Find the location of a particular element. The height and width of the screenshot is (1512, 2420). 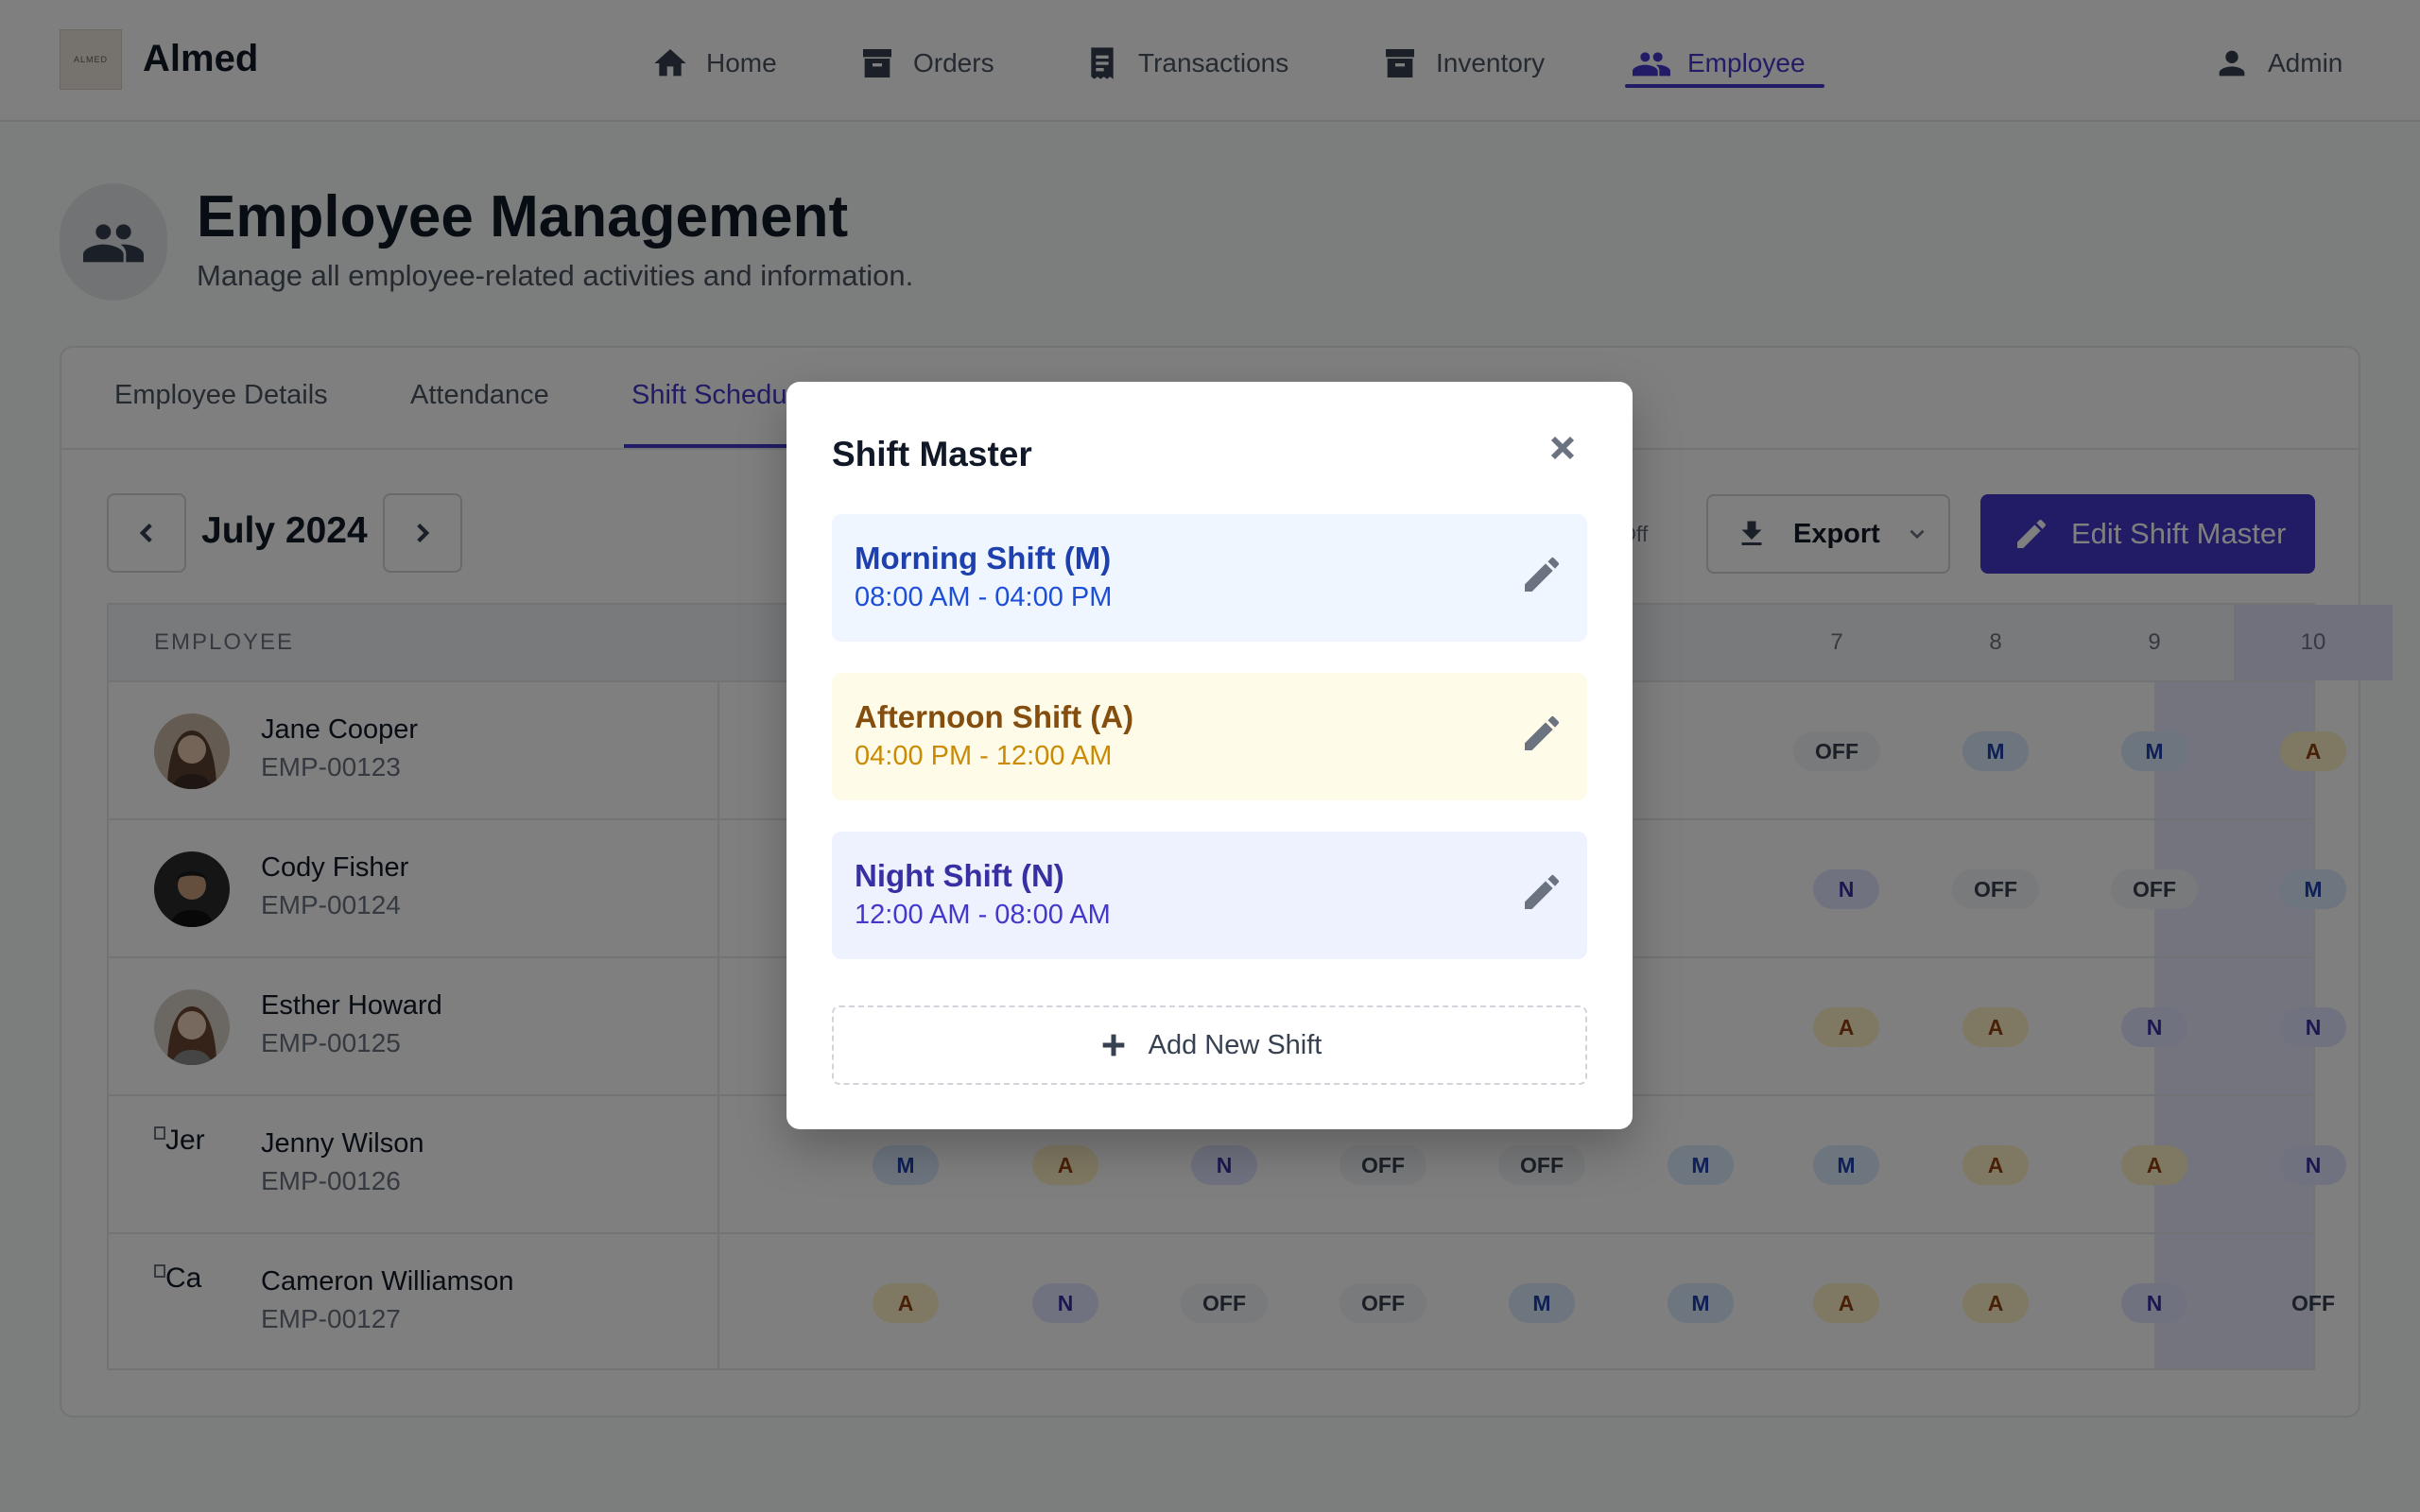

shift-name: Morning Shift (M) is located at coordinates (984, 558).